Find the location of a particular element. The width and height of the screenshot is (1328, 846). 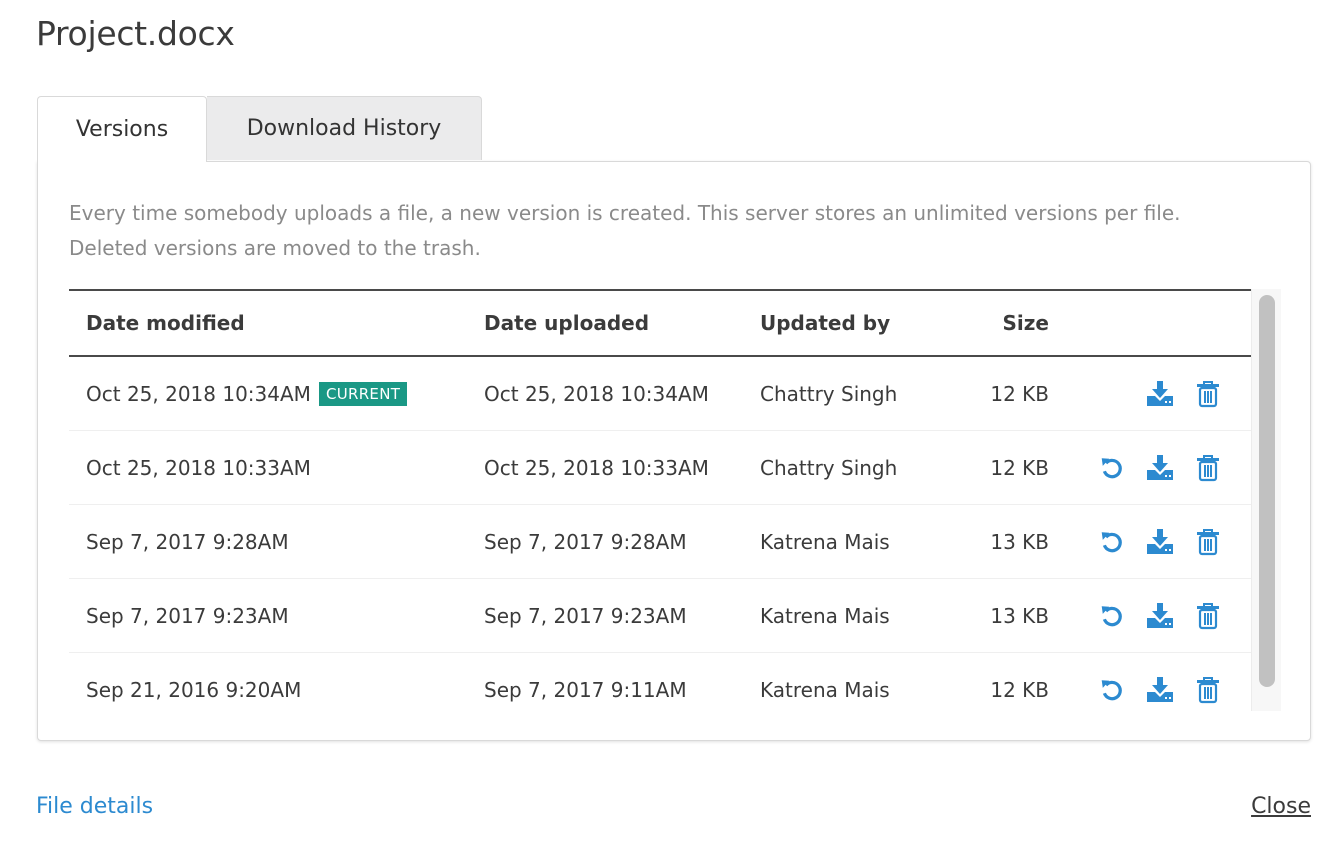

cell-date-modified: Oct 25, 2018 10:33AM is located at coordinates (276, 467).